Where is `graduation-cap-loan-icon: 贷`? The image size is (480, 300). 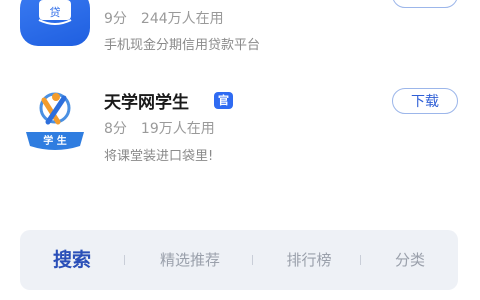 graduation-cap-loan-icon: 贷 is located at coordinates (55, 23).